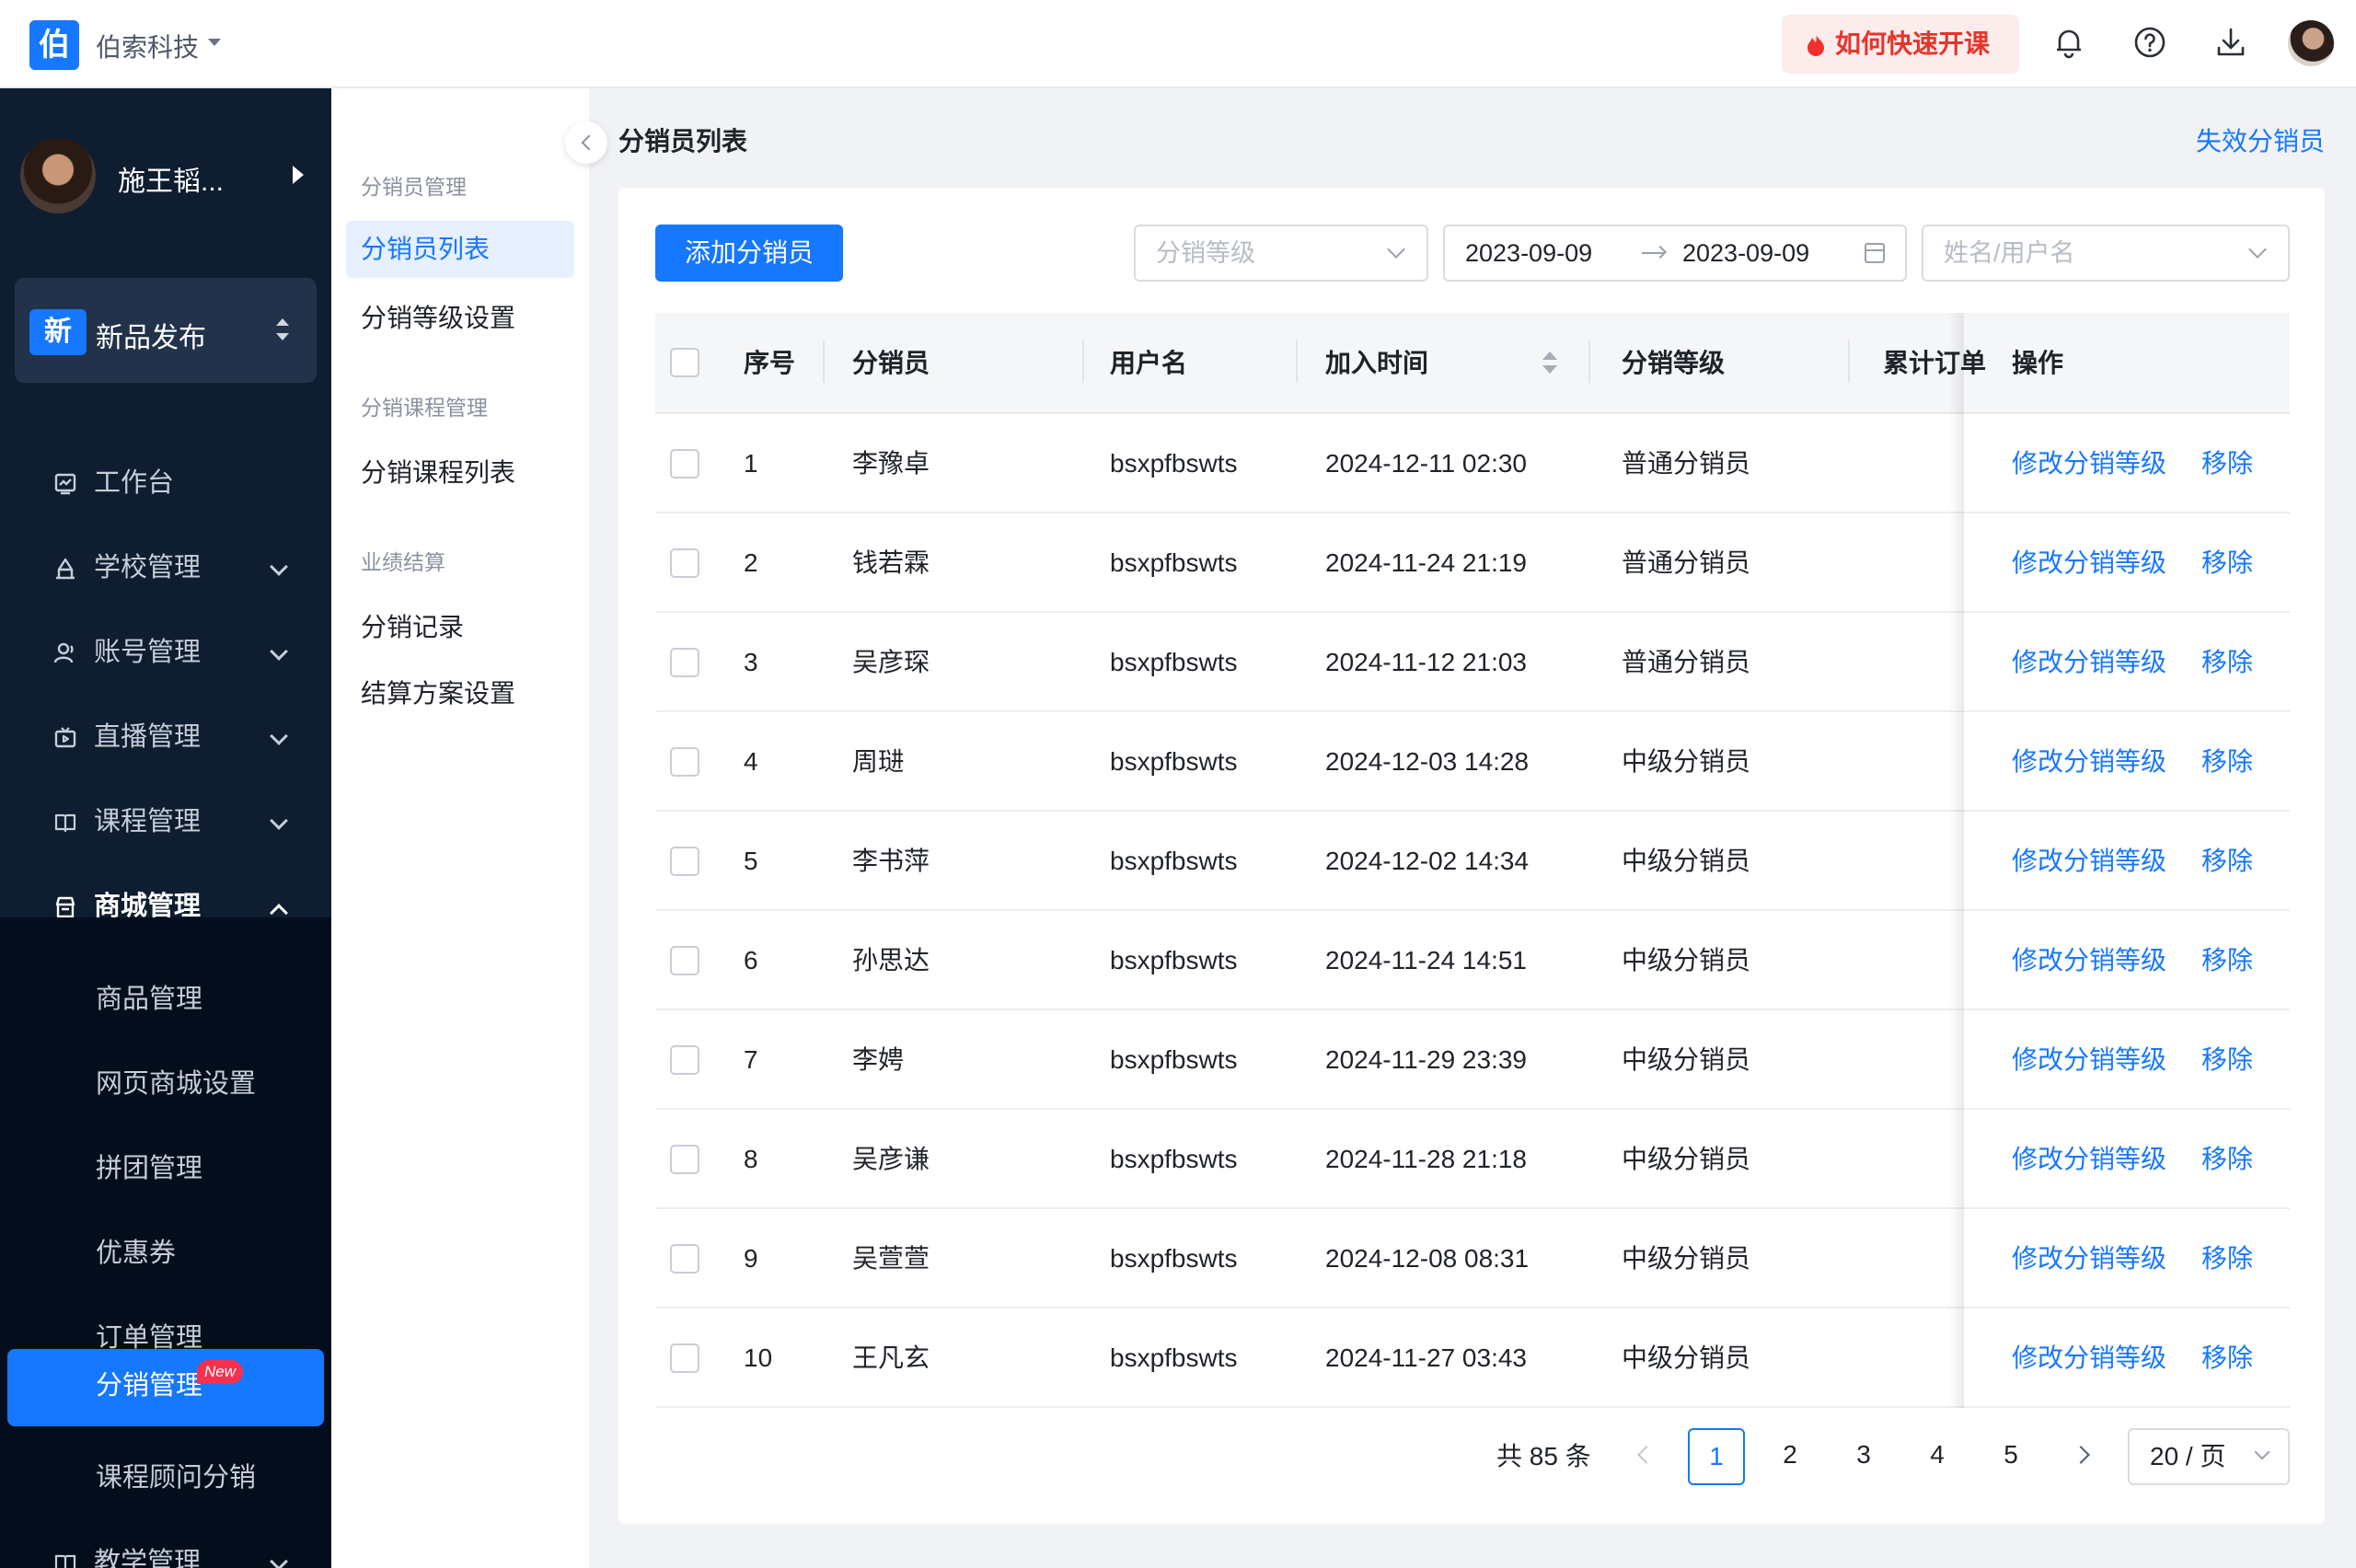 Image resolution: width=2356 pixels, height=1568 pixels. What do you see at coordinates (165, 1253) in the screenshot?
I see `submenu-item-coupons: 优惠券` at bounding box center [165, 1253].